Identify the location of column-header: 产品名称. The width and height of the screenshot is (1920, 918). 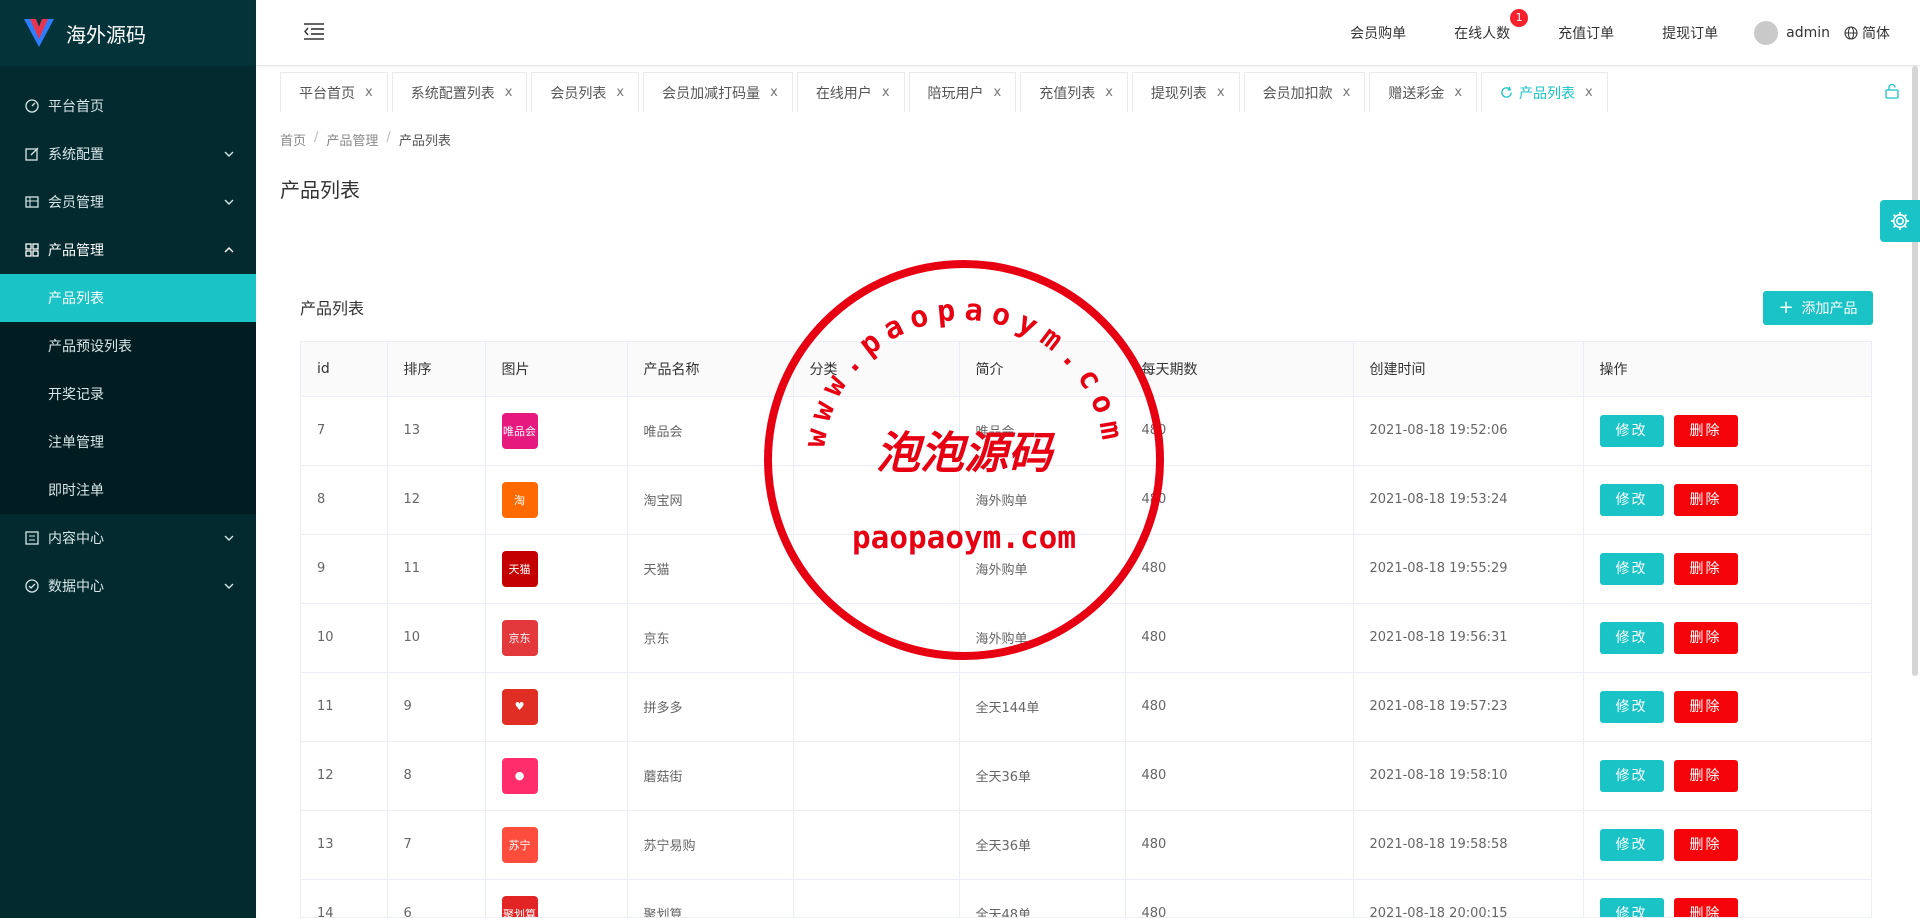
(710, 369).